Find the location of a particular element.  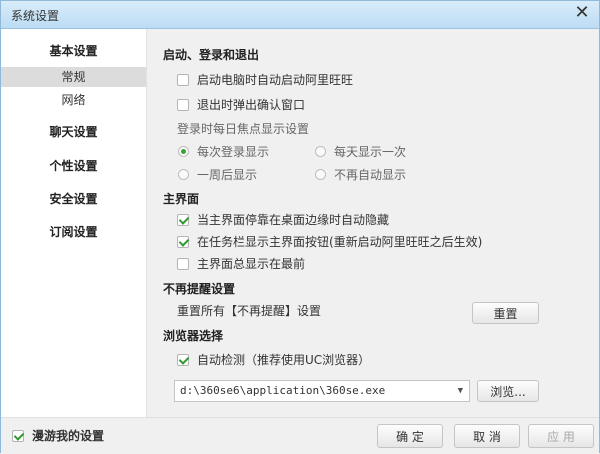

autodetect-option: 自动检测（推荐使用UC浏览器） is located at coordinates (273, 359).